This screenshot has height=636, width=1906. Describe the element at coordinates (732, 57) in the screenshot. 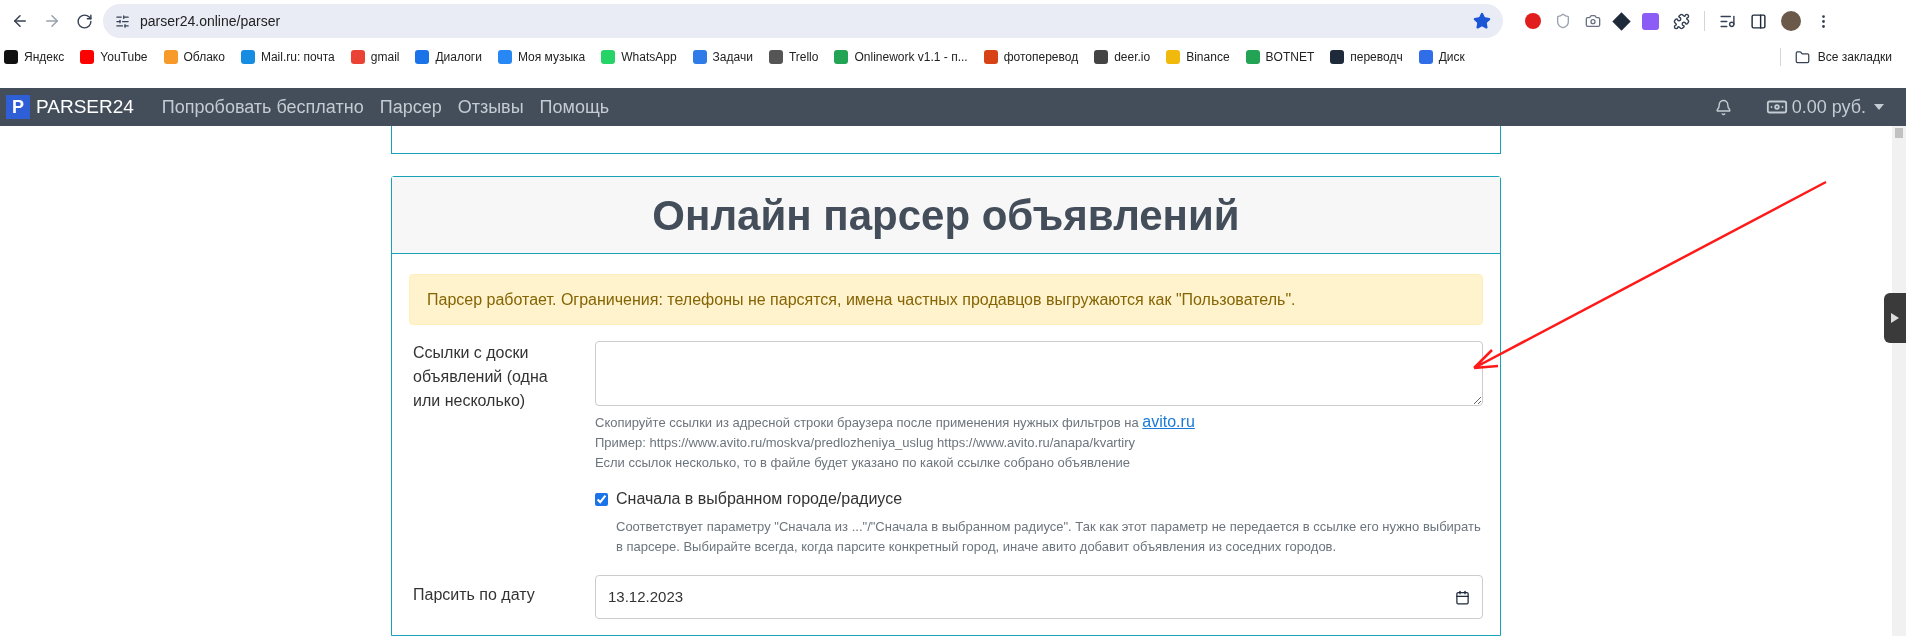

I see `bookmark-link: Задачи` at that location.